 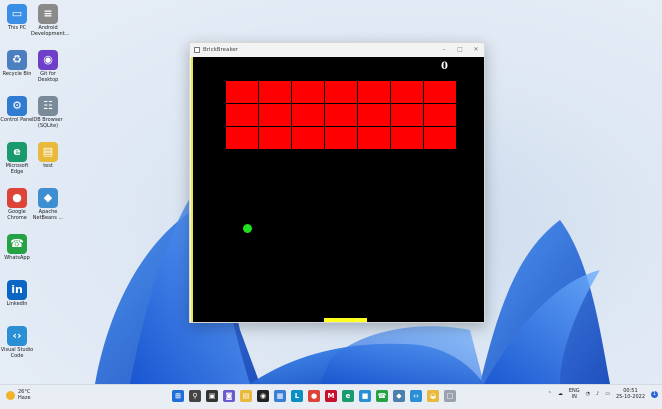 What do you see at coordinates (17, 106) in the screenshot?
I see `desktop-app-icon: ⚙` at bounding box center [17, 106].